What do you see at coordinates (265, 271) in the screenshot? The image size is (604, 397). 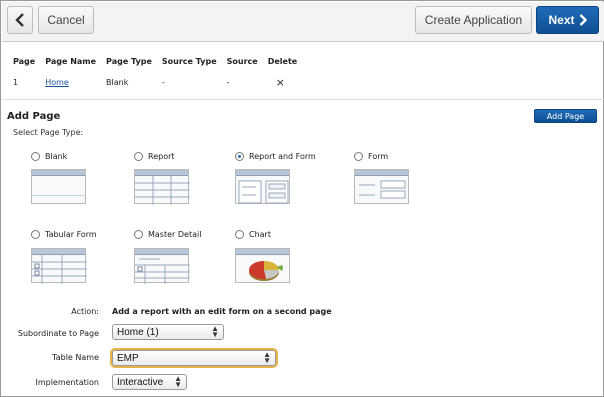 I see `pie-chart-icon` at bounding box center [265, 271].